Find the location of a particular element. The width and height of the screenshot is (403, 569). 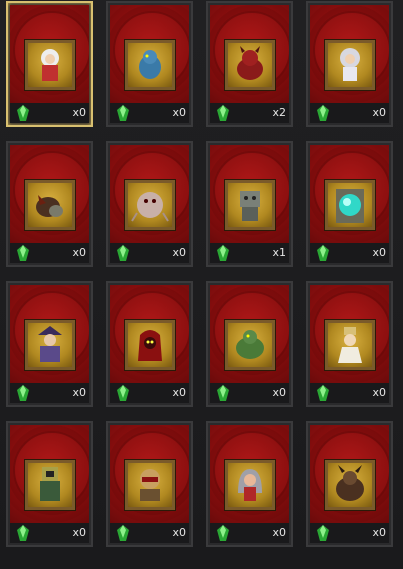

horned-dark-brute-portrait-icon is located at coordinates (349, 485).